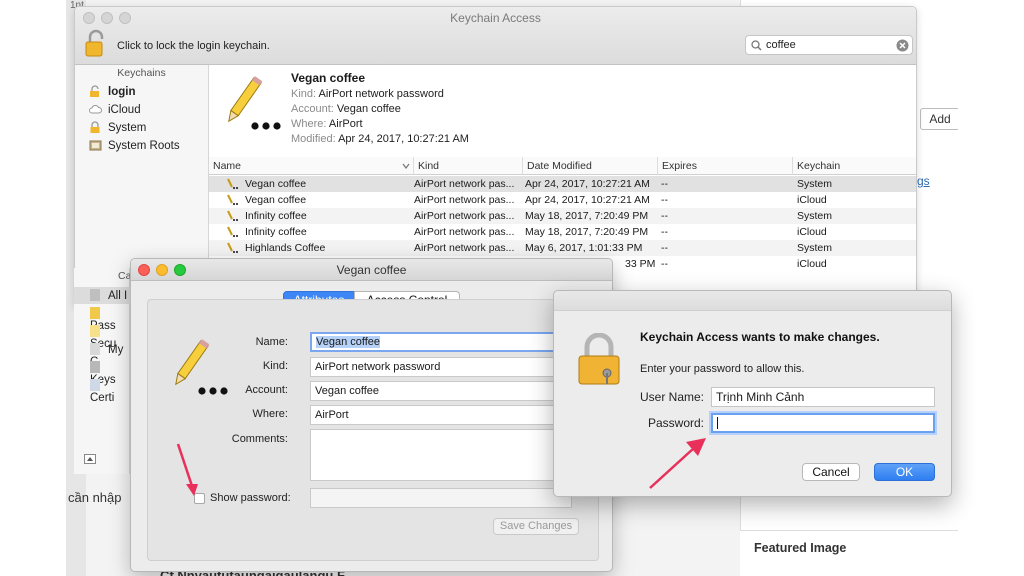 This screenshot has height=576, width=1024. Describe the element at coordinates (854, 166) in the screenshot. I see `column-header-keychain: Keychain` at that location.